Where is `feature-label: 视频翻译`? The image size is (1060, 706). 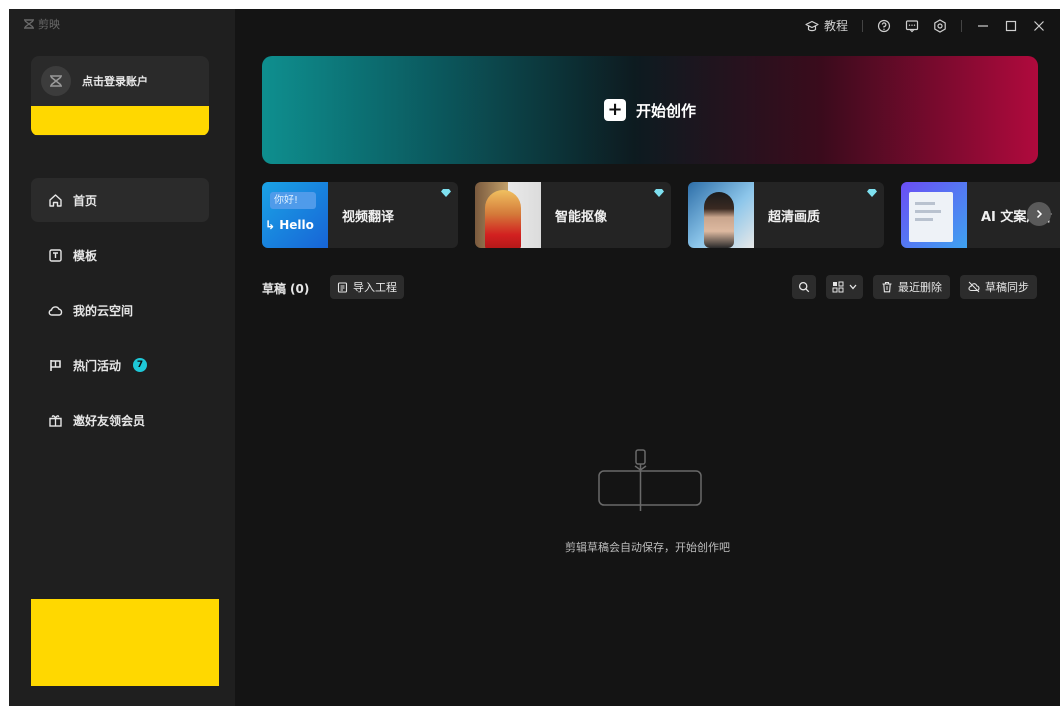
feature-label: 视频翻译 is located at coordinates (368, 217).